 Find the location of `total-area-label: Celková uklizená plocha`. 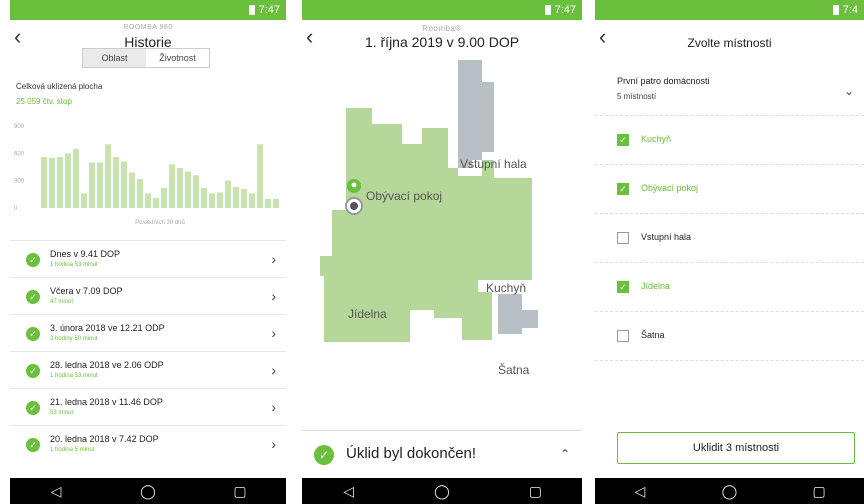

total-area-label: Celková uklizená plocha is located at coordinates (59, 86).